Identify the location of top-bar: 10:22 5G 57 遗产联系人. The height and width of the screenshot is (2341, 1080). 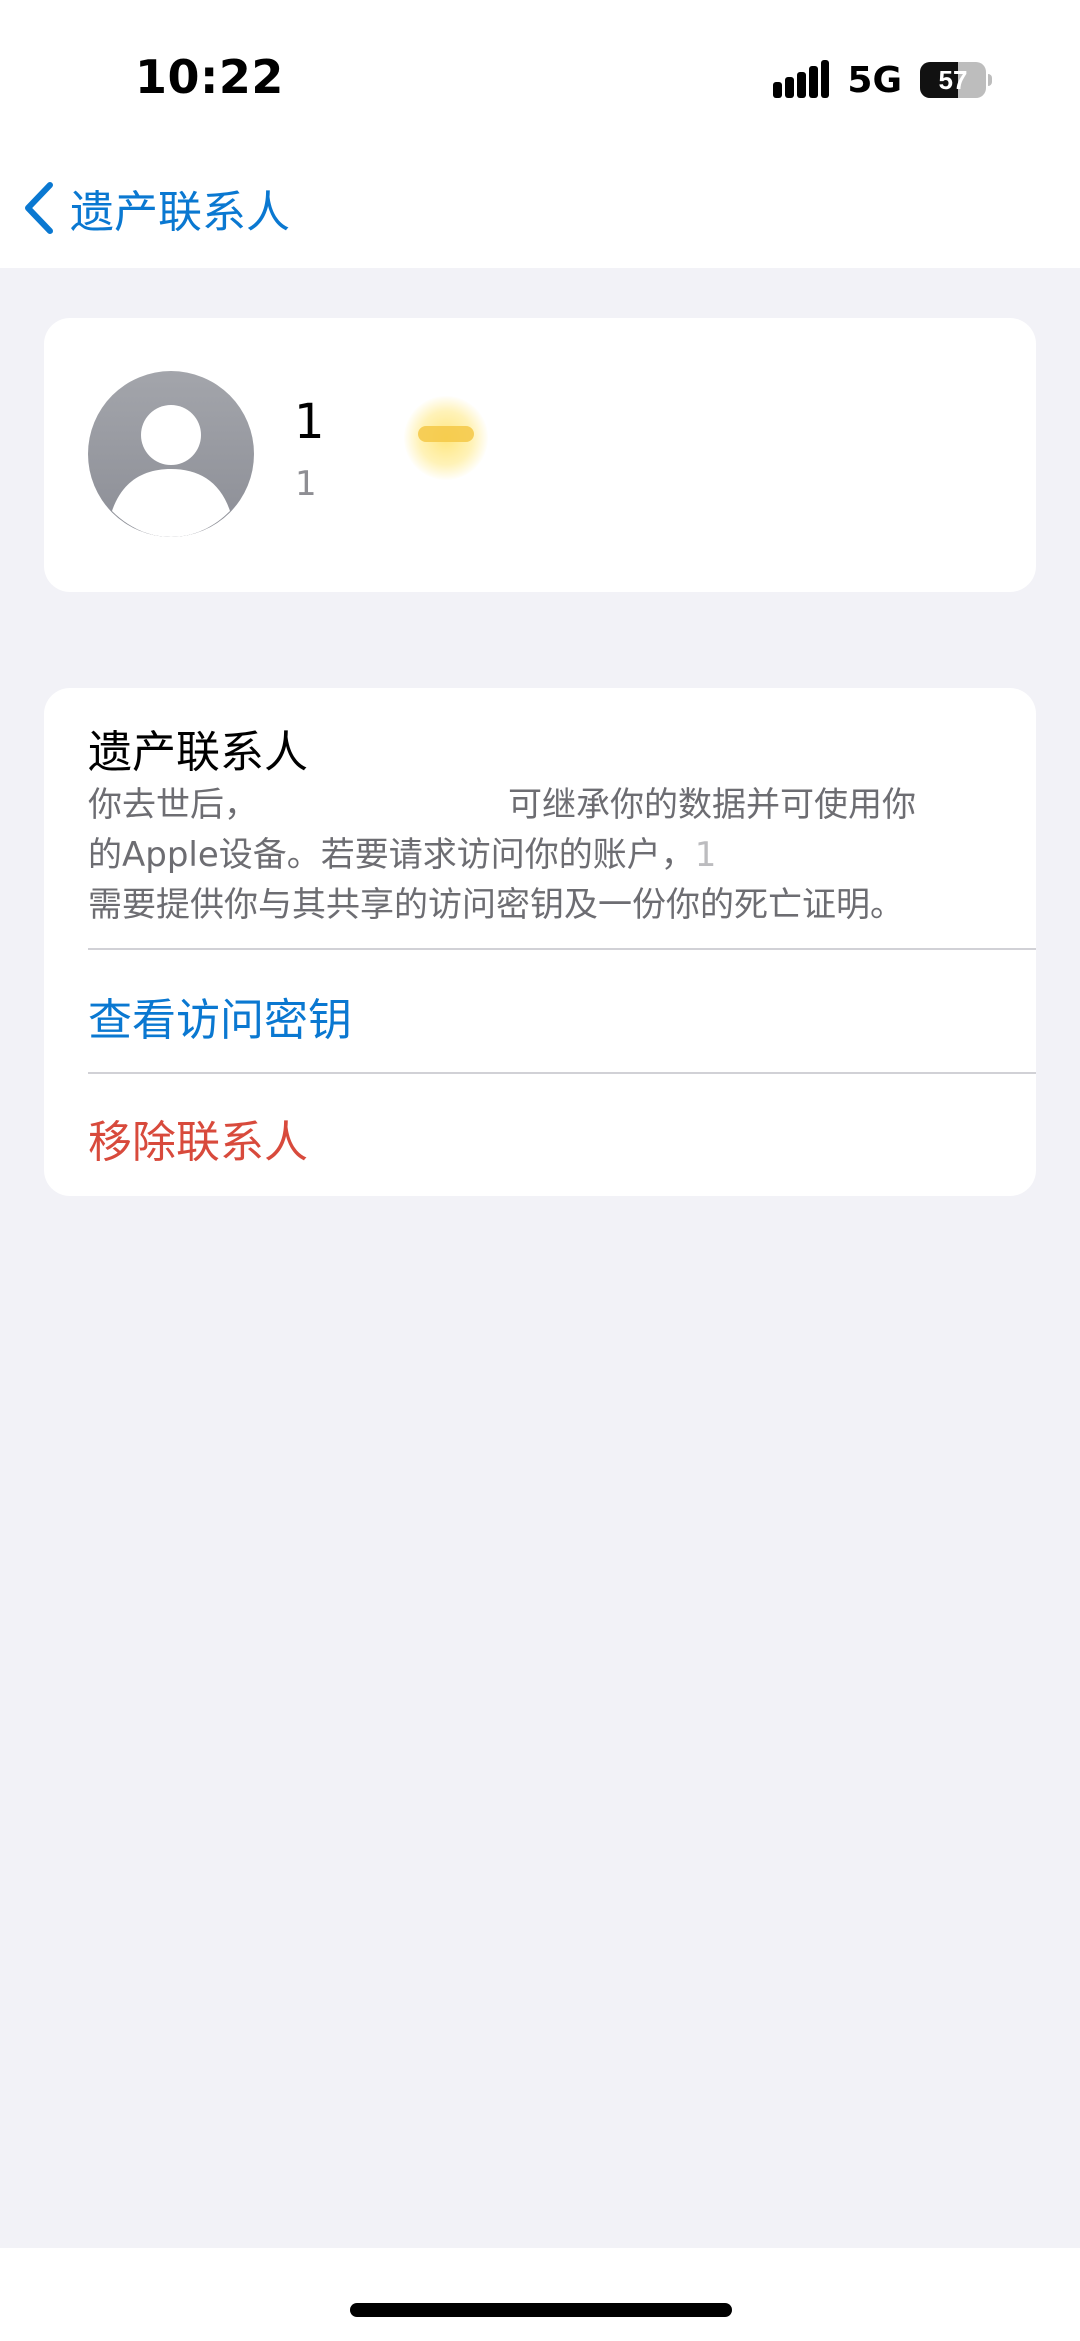
(540, 134).